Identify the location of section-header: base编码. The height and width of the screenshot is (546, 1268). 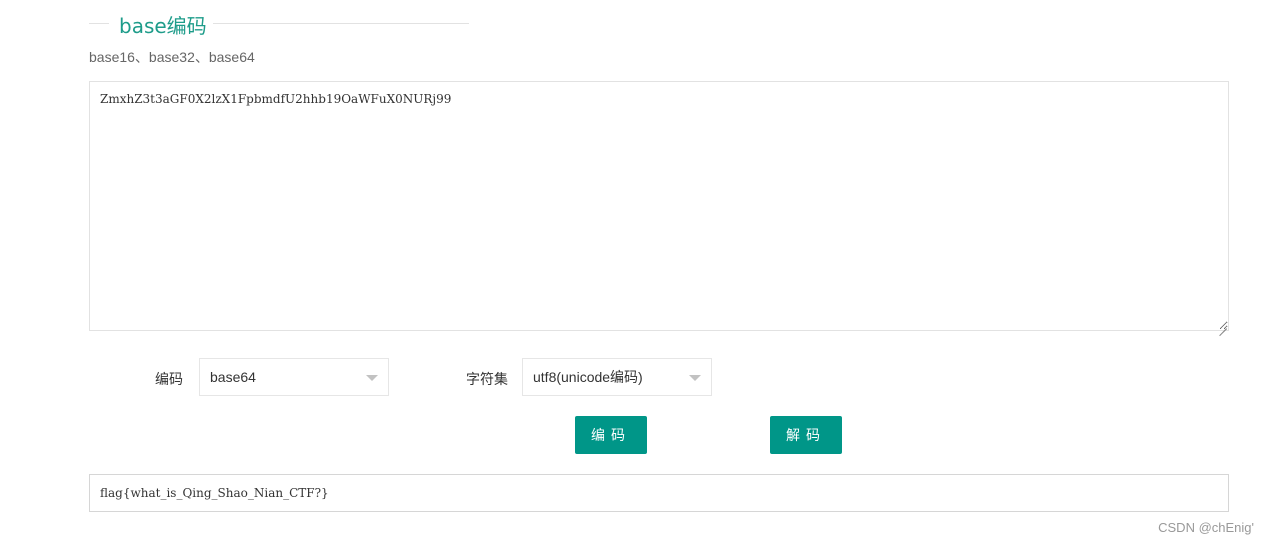
(279, 23).